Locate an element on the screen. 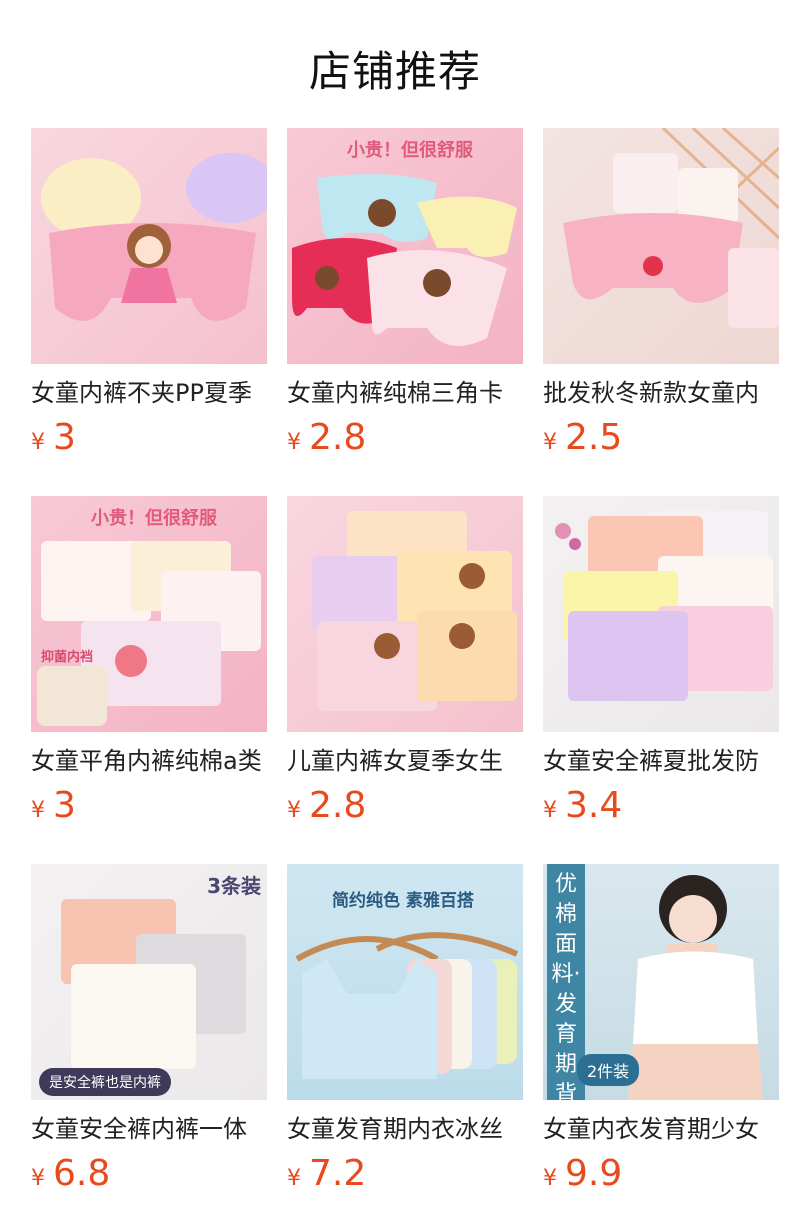 The image size is (790, 1232). price-value: 7.2 is located at coordinates (338, 1173).